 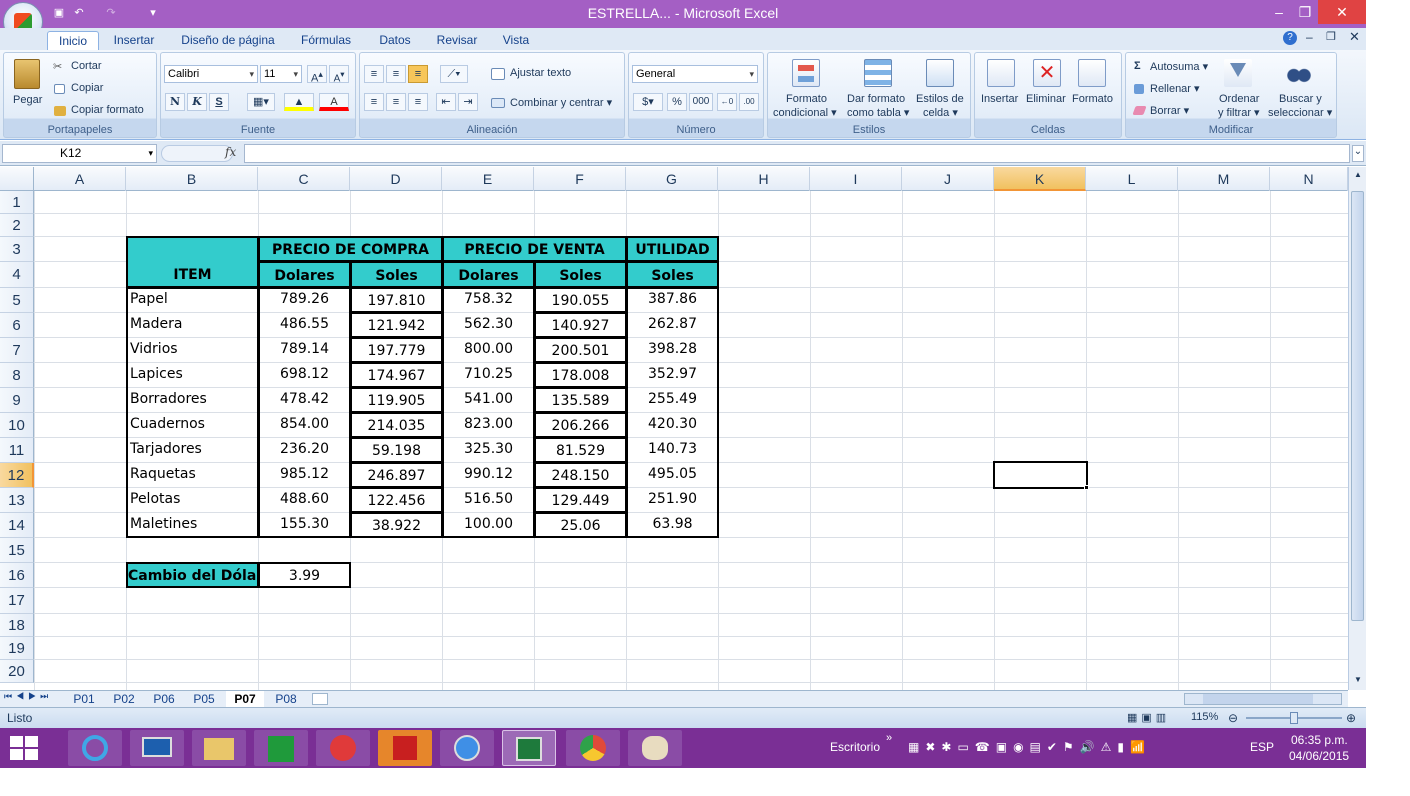 I want to click on utilidad-soles: 255.49, so click(x=672, y=400).